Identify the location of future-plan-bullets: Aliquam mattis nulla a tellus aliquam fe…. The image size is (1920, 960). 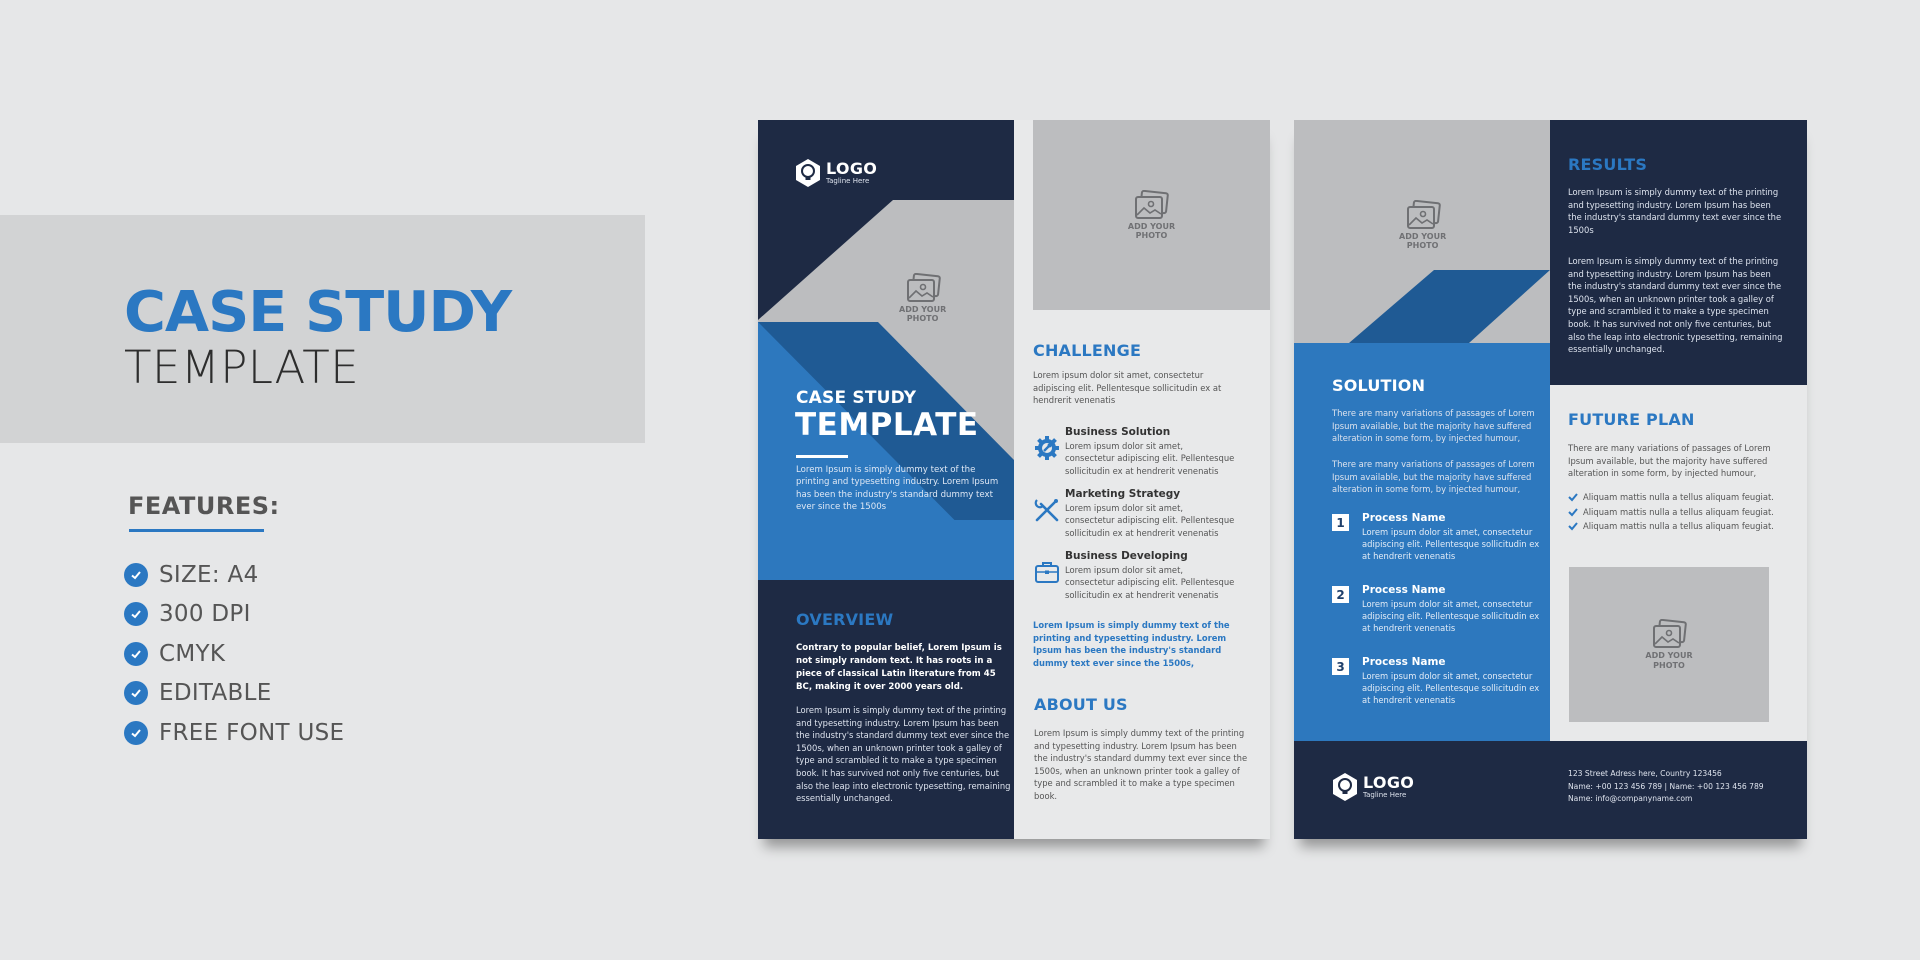
(1671, 512).